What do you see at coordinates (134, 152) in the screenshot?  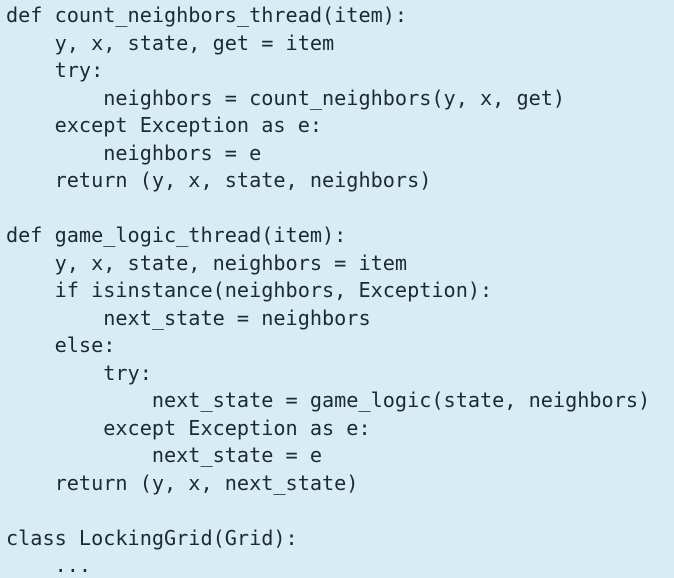 I see `code-line-6: neighbors = e` at bounding box center [134, 152].